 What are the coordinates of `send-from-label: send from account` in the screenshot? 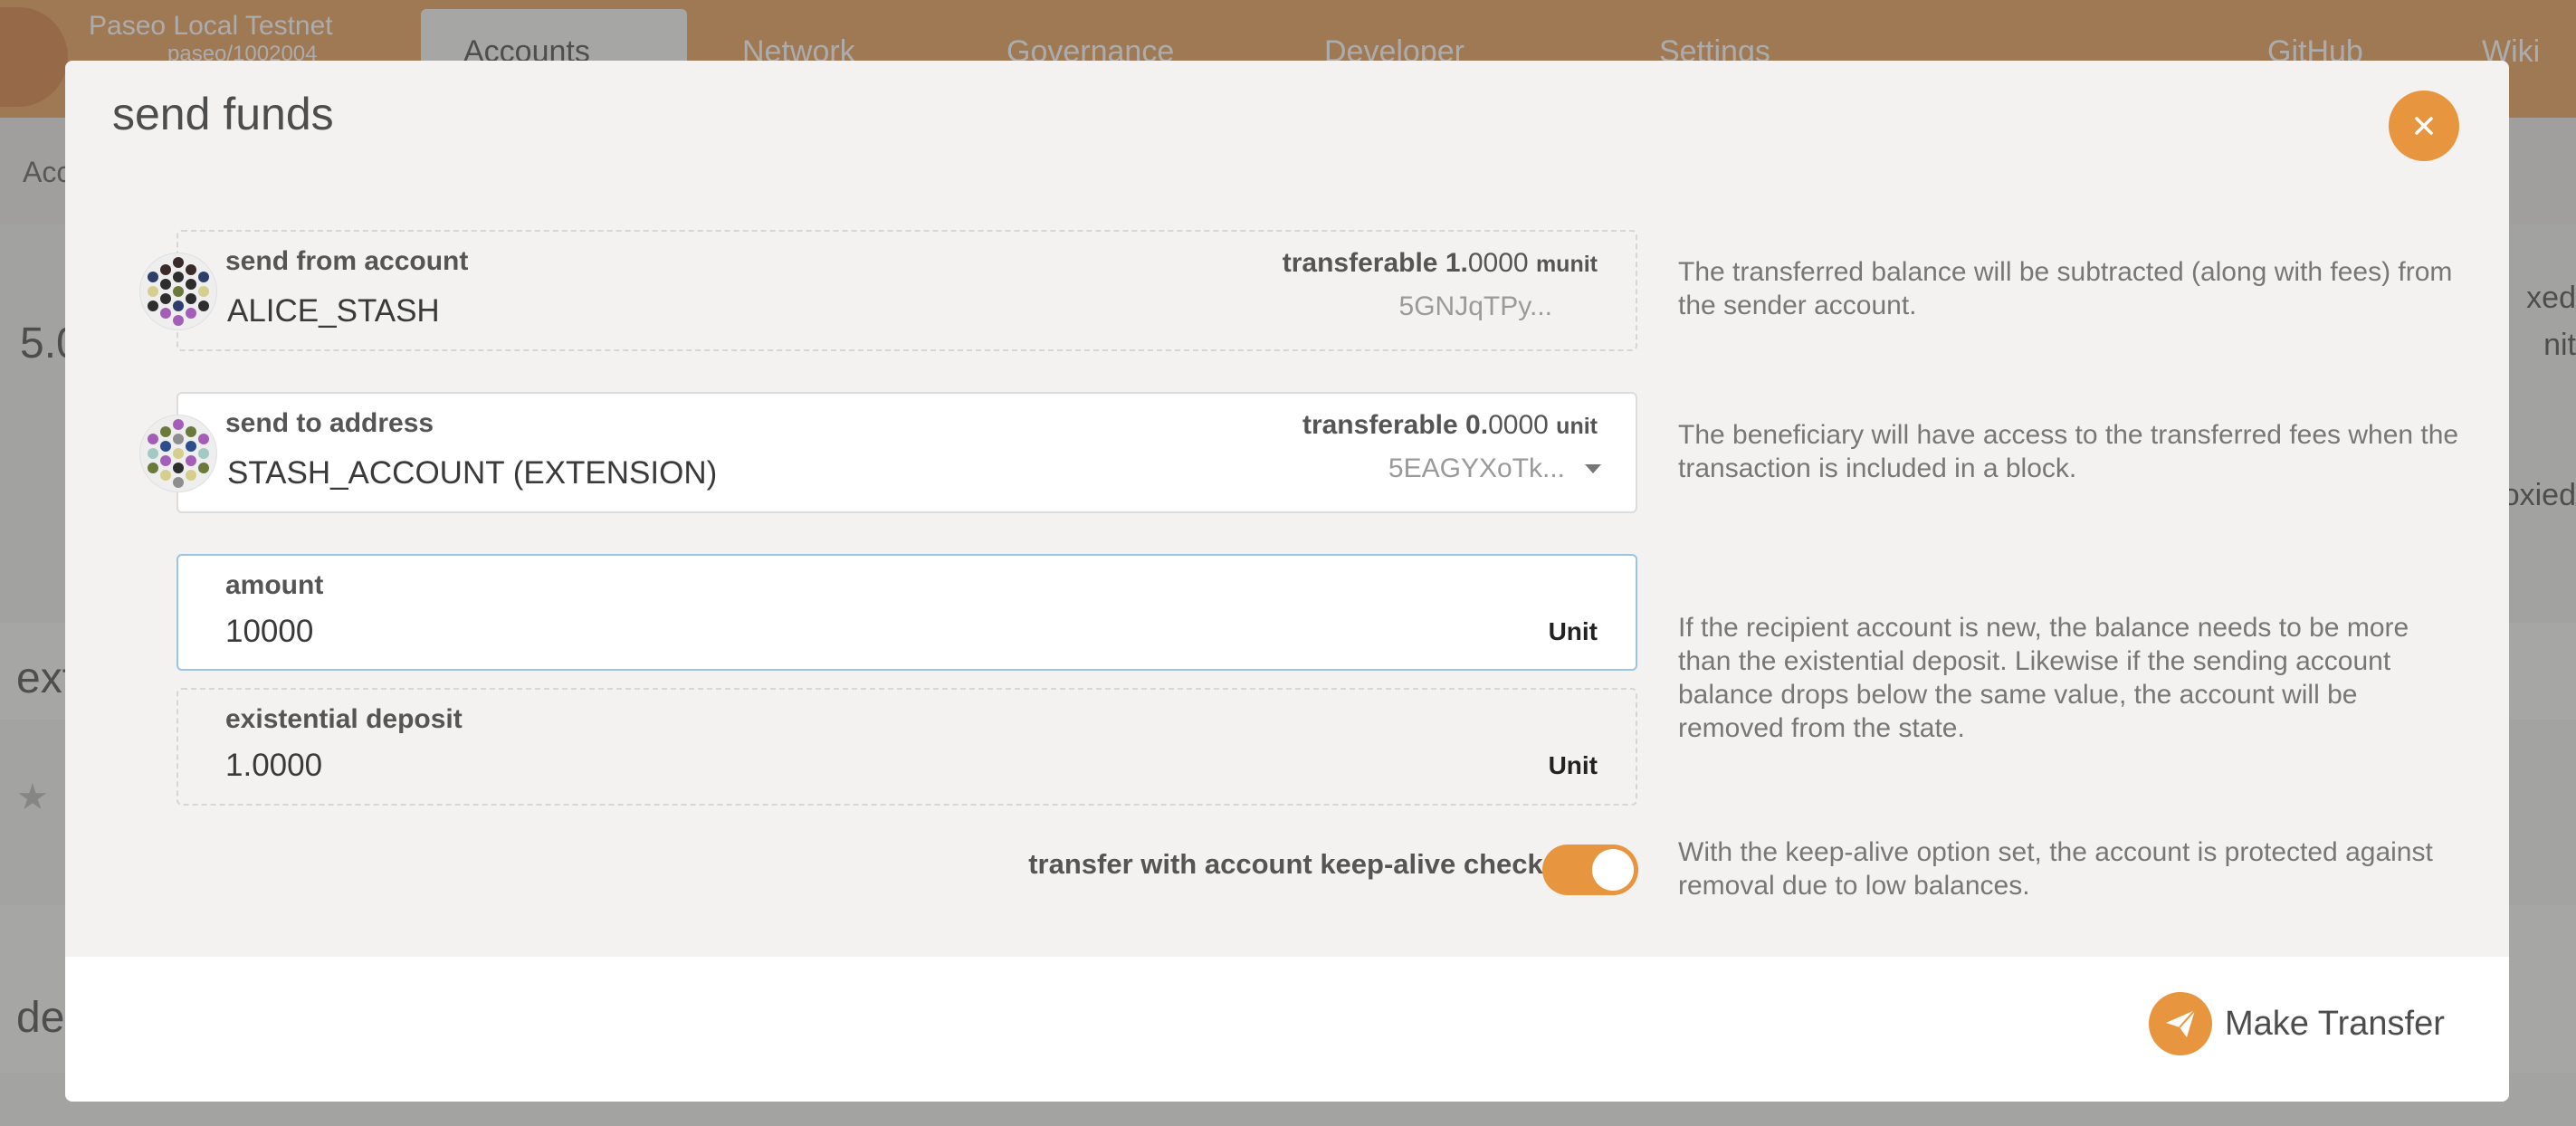 It's located at (347, 261).